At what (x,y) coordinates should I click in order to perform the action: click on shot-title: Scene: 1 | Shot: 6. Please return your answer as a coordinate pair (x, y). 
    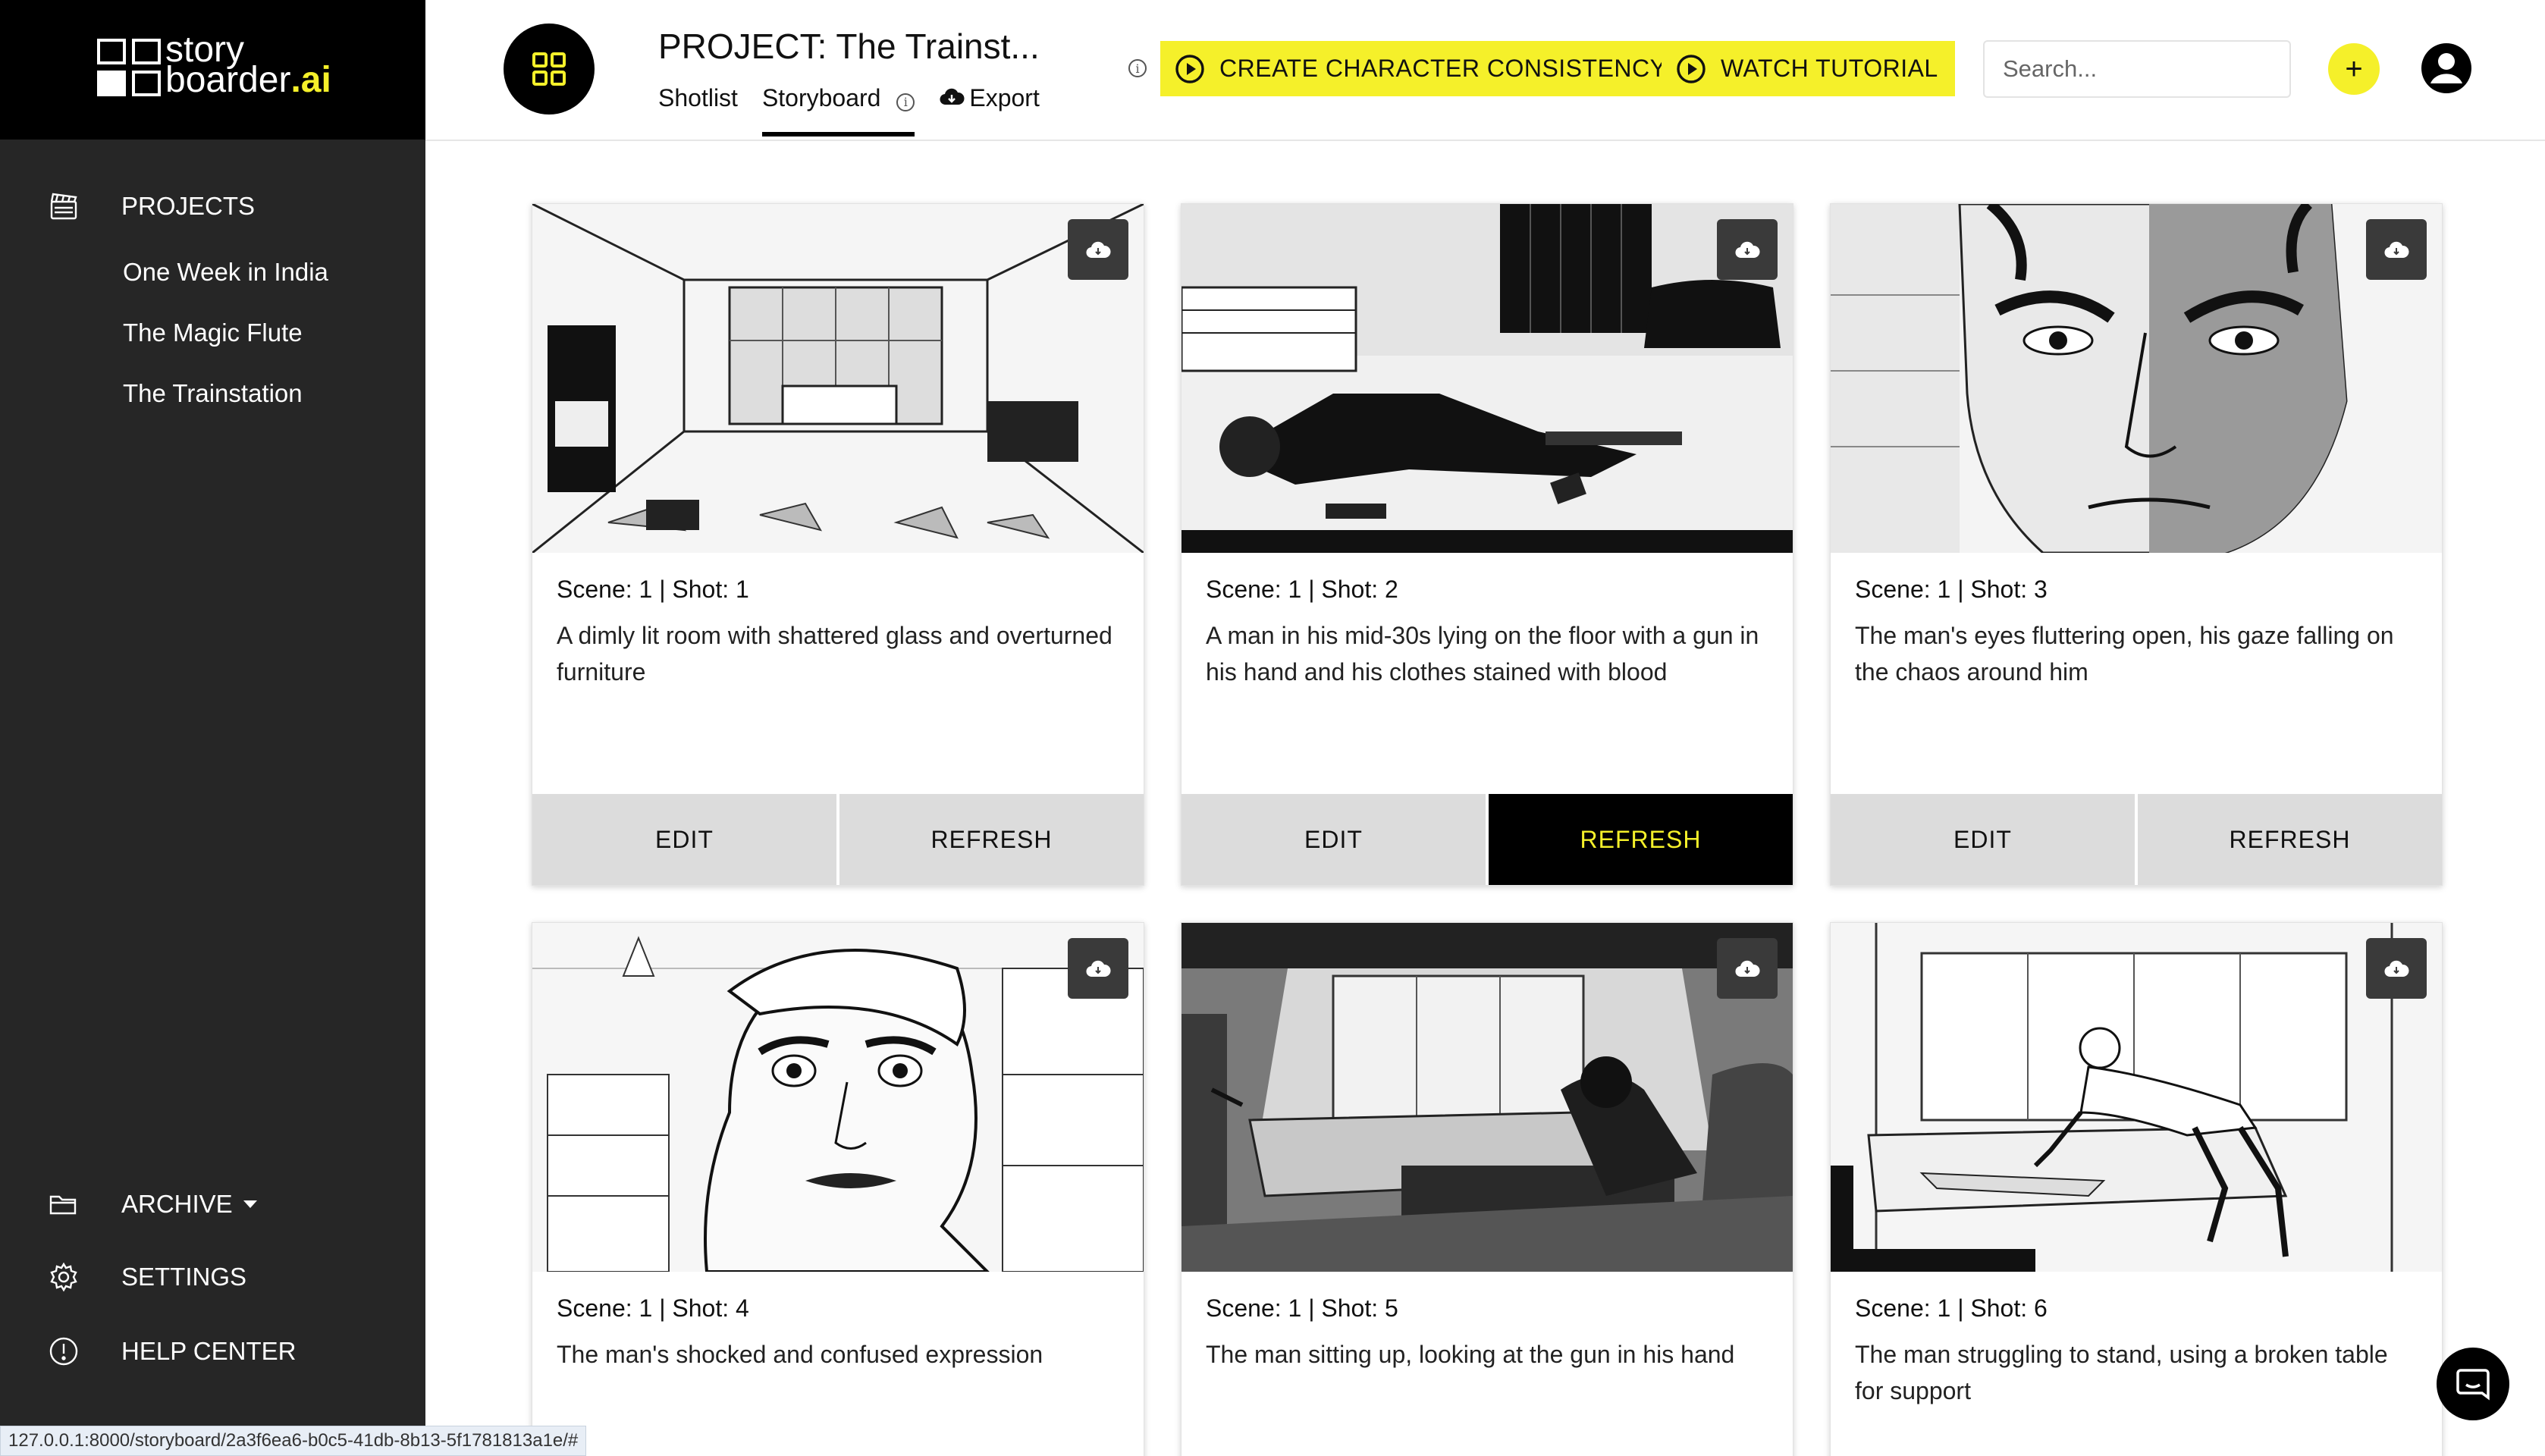
    Looking at the image, I should click on (1951, 1308).